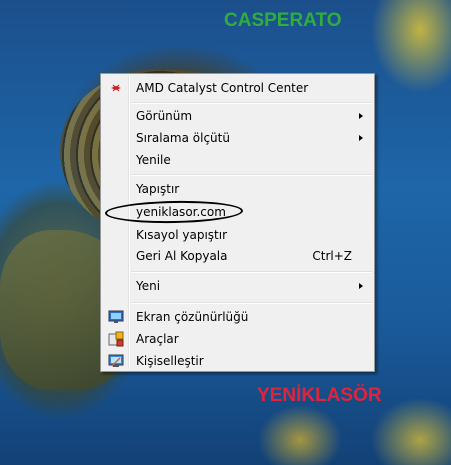  What do you see at coordinates (148, 286) in the screenshot?
I see `menu-item-label: Yeni` at bounding box center [148, 286].